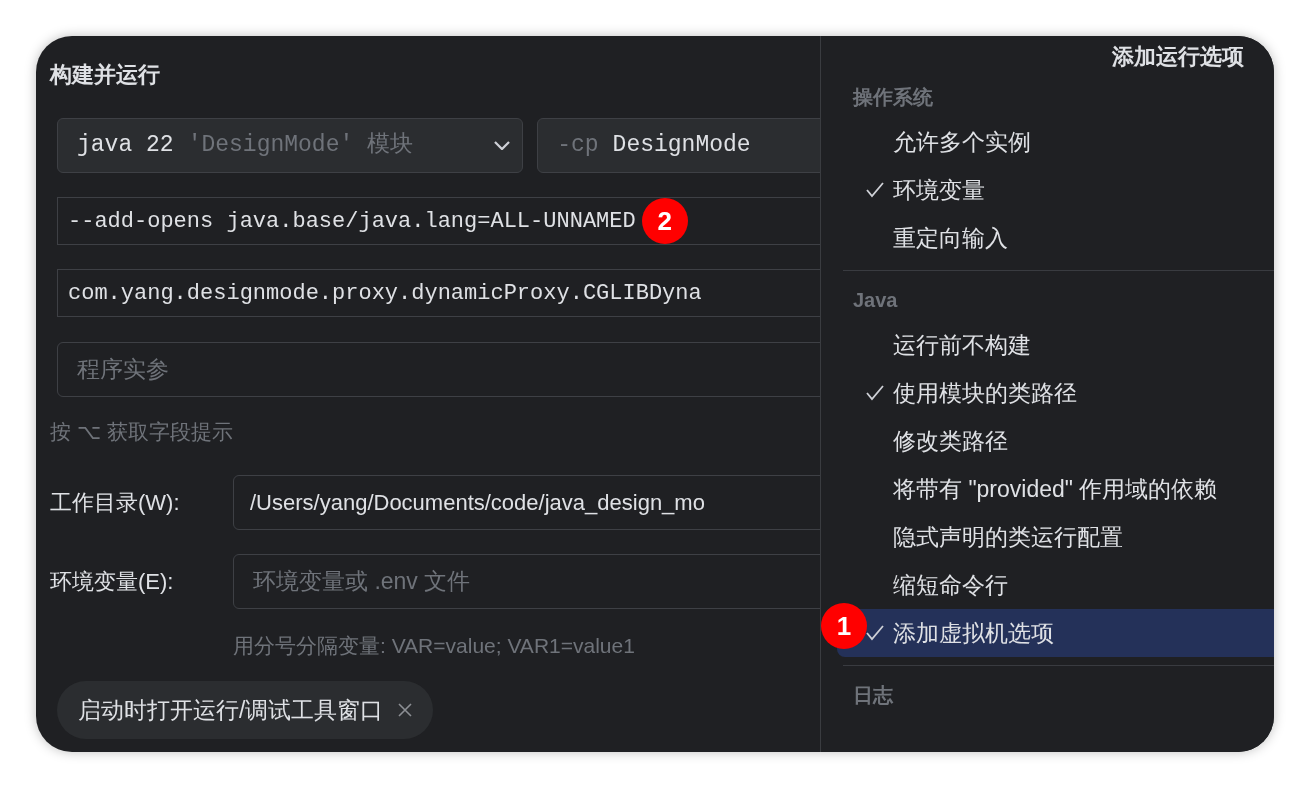 The image size is (1310, 788). I want to click on group-header: 操作系统, so click(892, 97).